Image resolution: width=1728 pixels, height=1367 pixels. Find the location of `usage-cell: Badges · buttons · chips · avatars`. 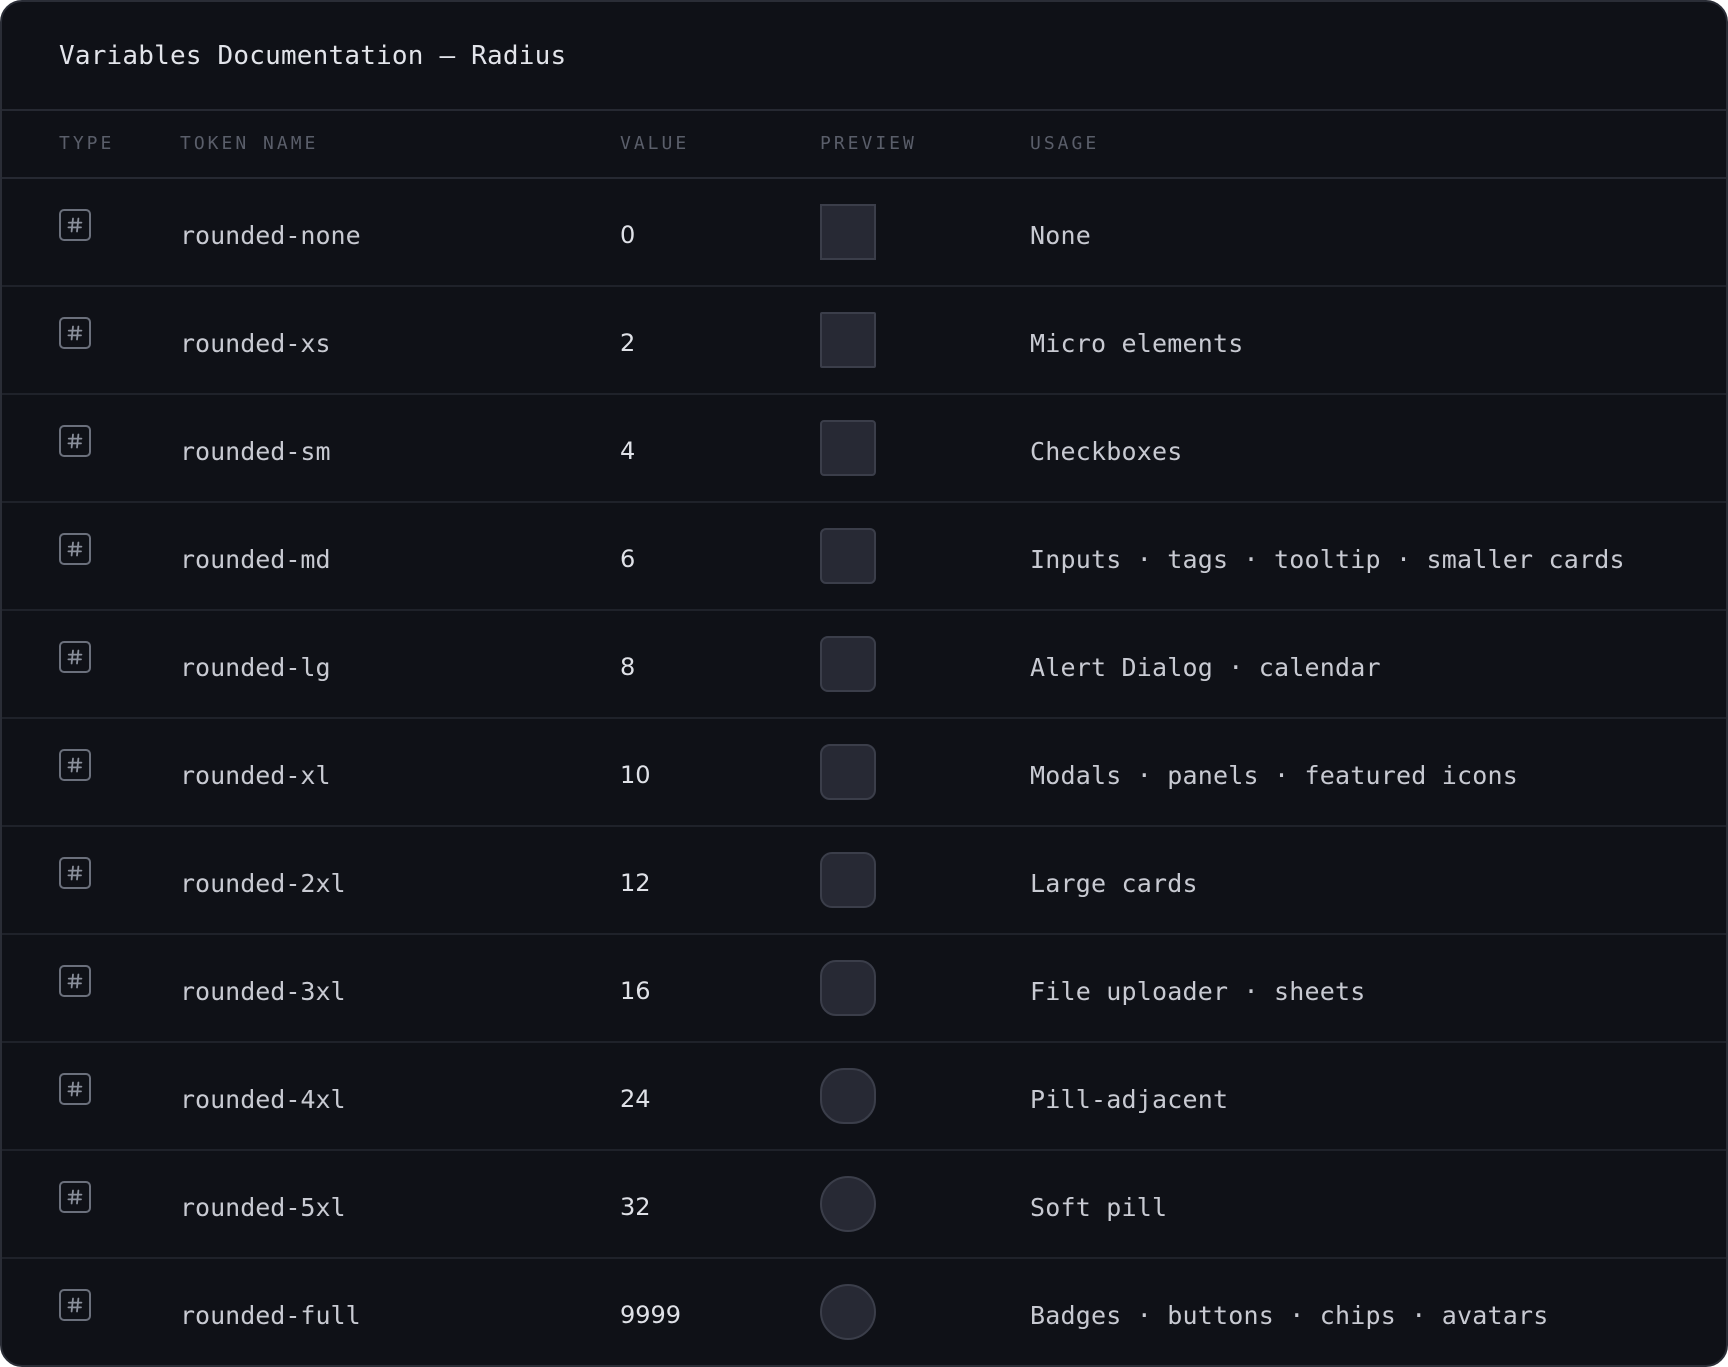

usage-cell: Badges · buttons · chips · avatars is located at coordinates (1289, 1312).